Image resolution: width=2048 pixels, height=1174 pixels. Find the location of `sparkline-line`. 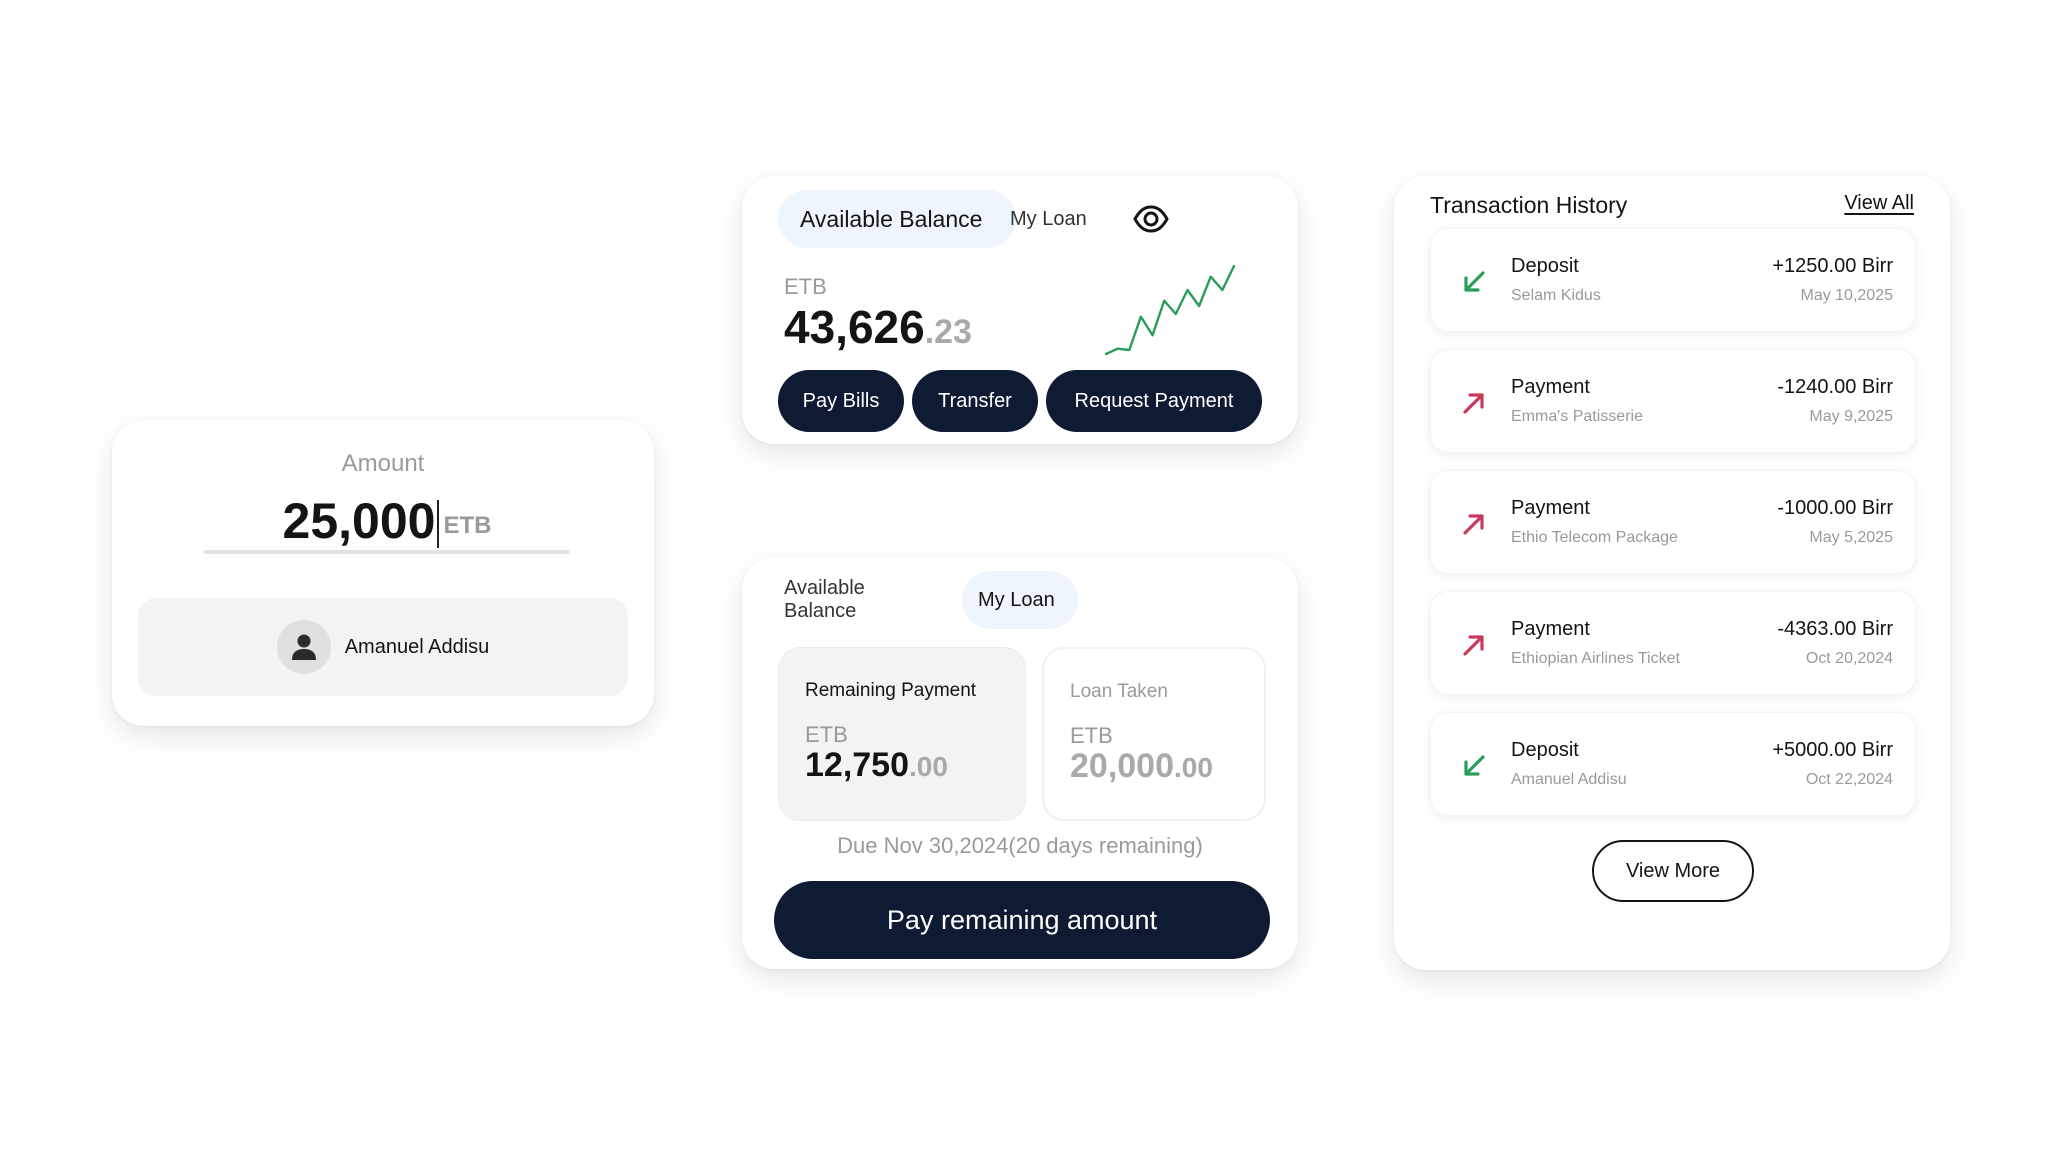

sparkline-line is located at coordinates (1170, 310).